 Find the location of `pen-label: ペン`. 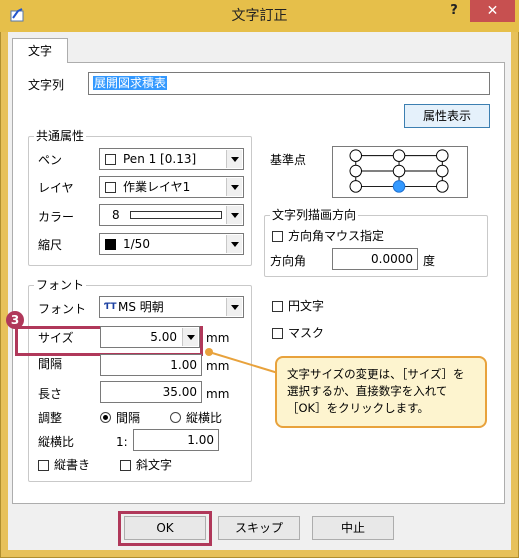

pen-label: ペン is located at coordinates (50, 160).